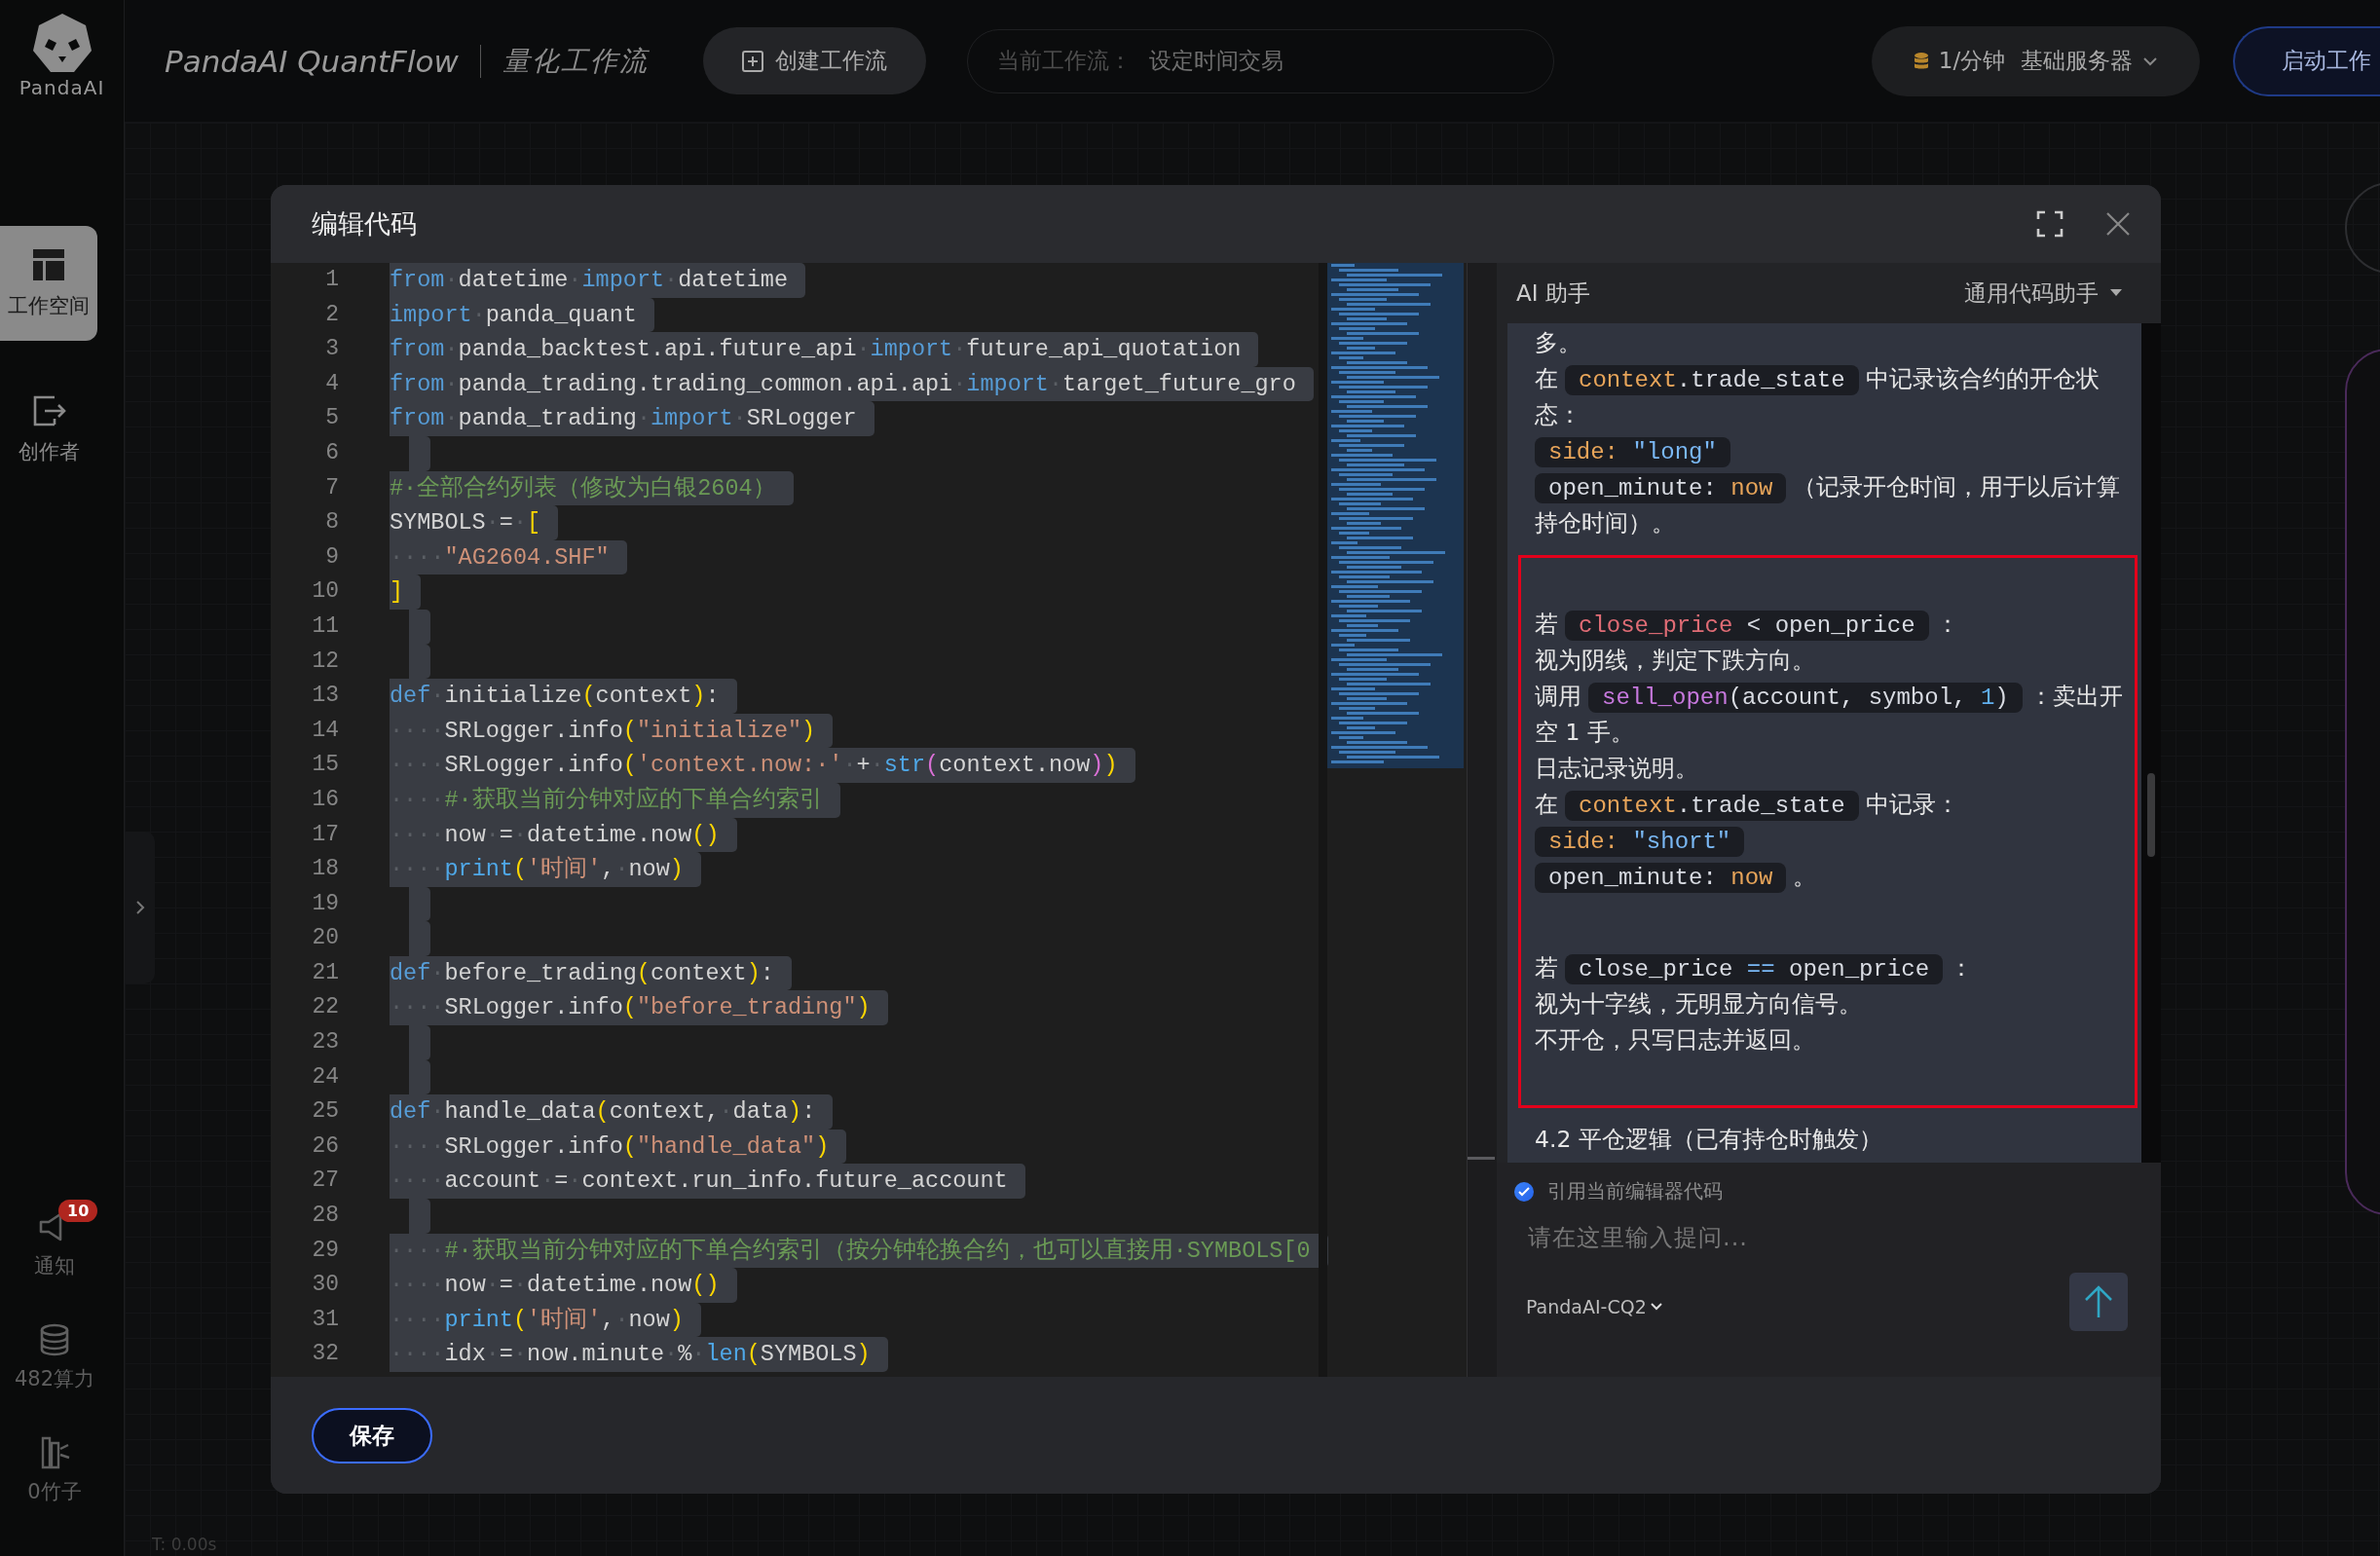  What do you see at coordinates (1675, 661) in the screenshot?
I see `message-text: 视为阴线，判定下跌方向。` at bounding box center [1675, 661].